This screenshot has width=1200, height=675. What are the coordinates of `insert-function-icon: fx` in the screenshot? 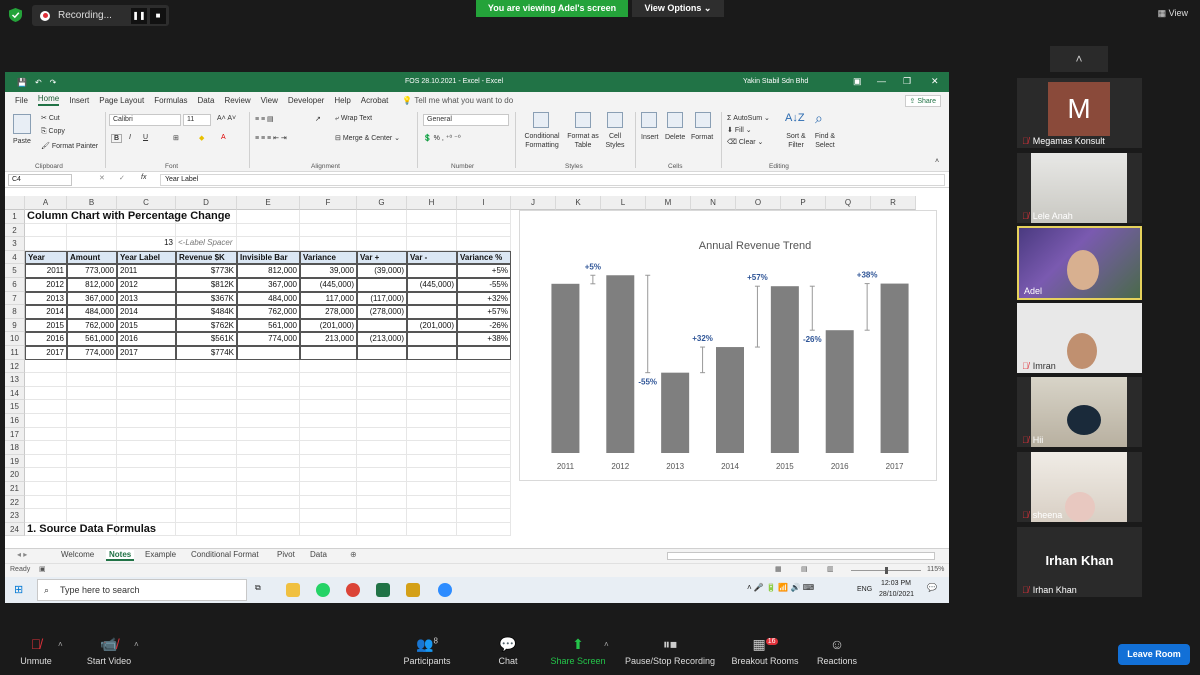 It's located at (143, 177).